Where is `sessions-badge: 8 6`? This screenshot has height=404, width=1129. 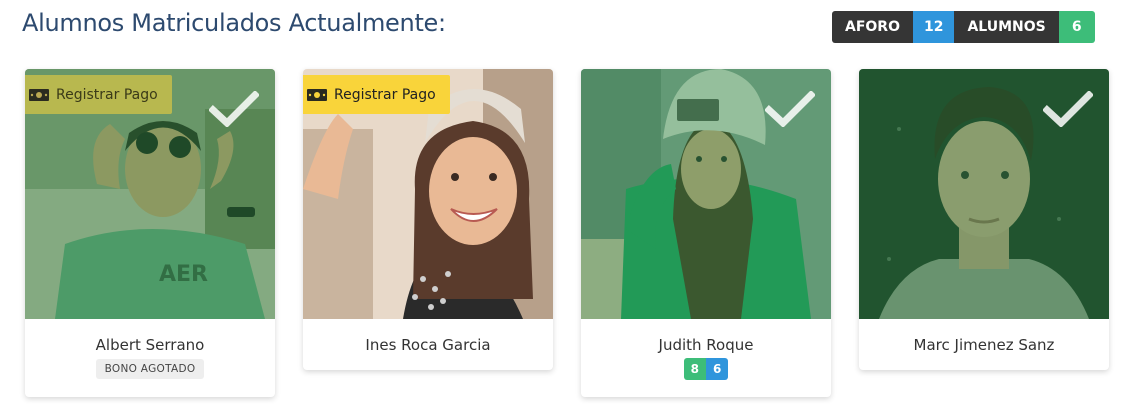
sessions-badge: 8 6 is located at coordinates (706, 369).